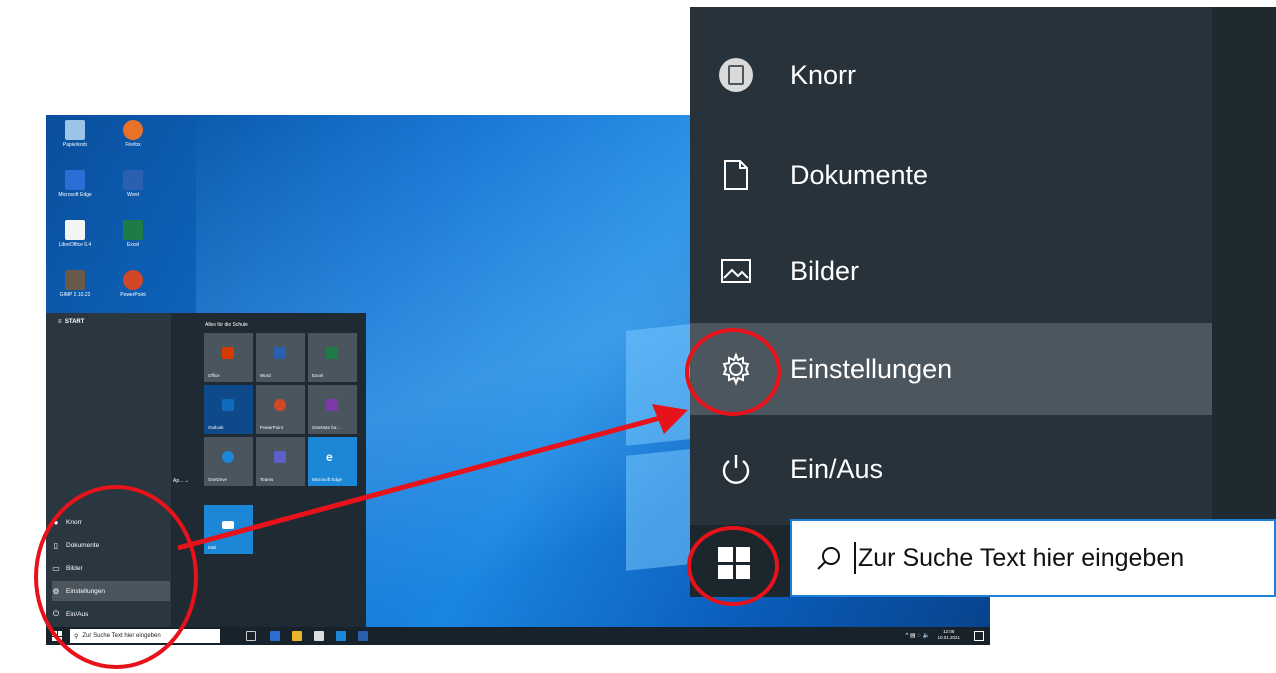  Describe the element at coordinates (837, 468) in the screenshot. I see `zoom-item-label: Ein/Aus` at that location.